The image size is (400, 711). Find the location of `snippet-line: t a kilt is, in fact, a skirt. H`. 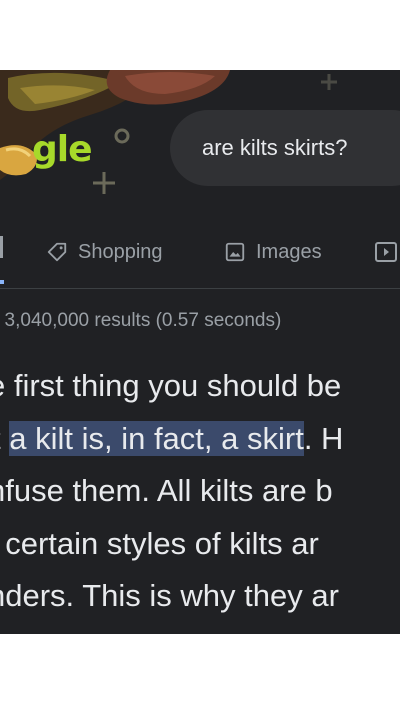

snippet-line: t a kilt is, in fact, a skirt. H is located at coordinates (200, 439).